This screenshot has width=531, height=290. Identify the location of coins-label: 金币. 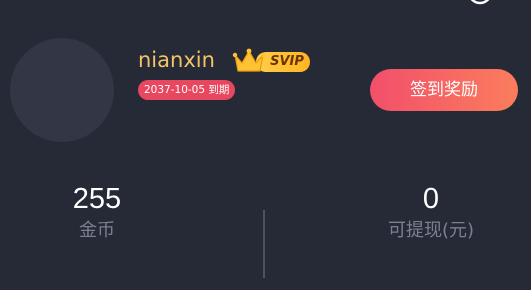
(97, 230).